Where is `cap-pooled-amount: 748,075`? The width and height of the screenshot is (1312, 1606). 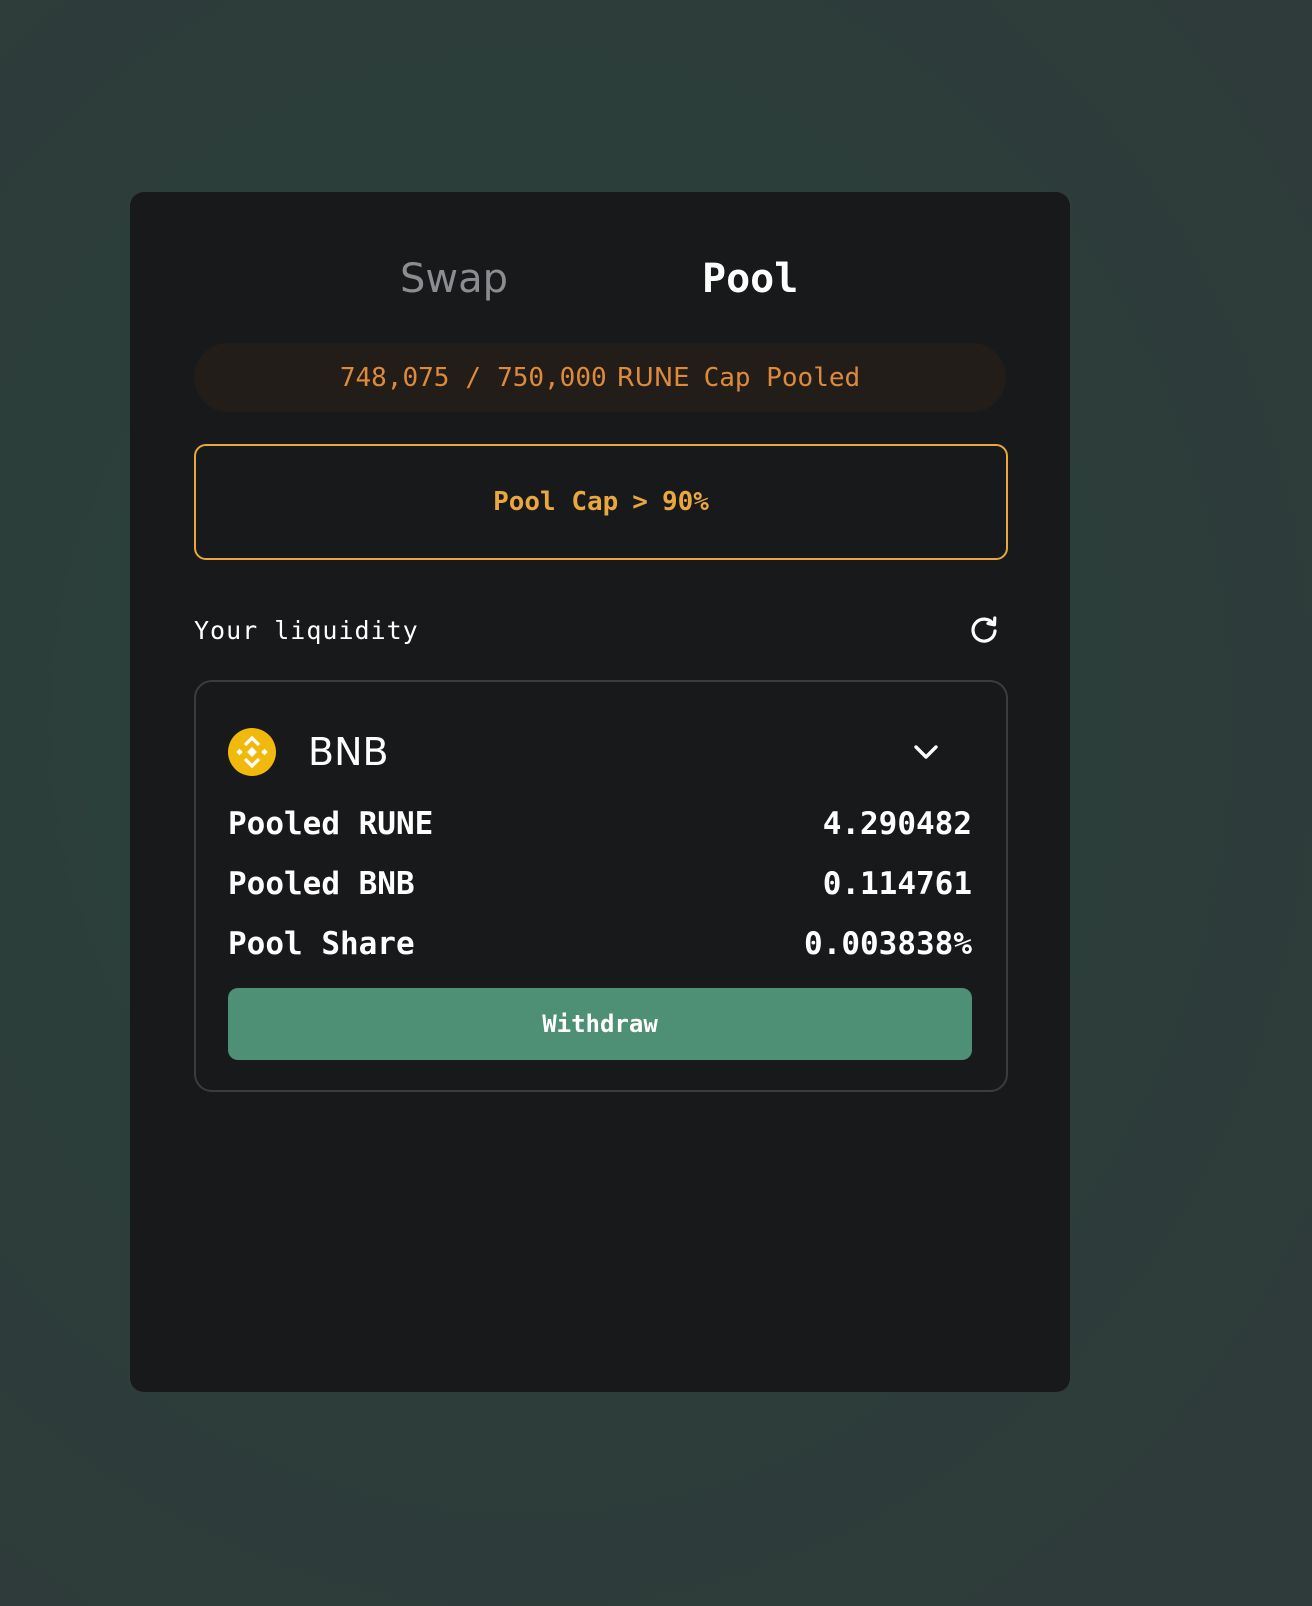
cap-pooled-amount: 748,075 is located at coordinates (394, 377).